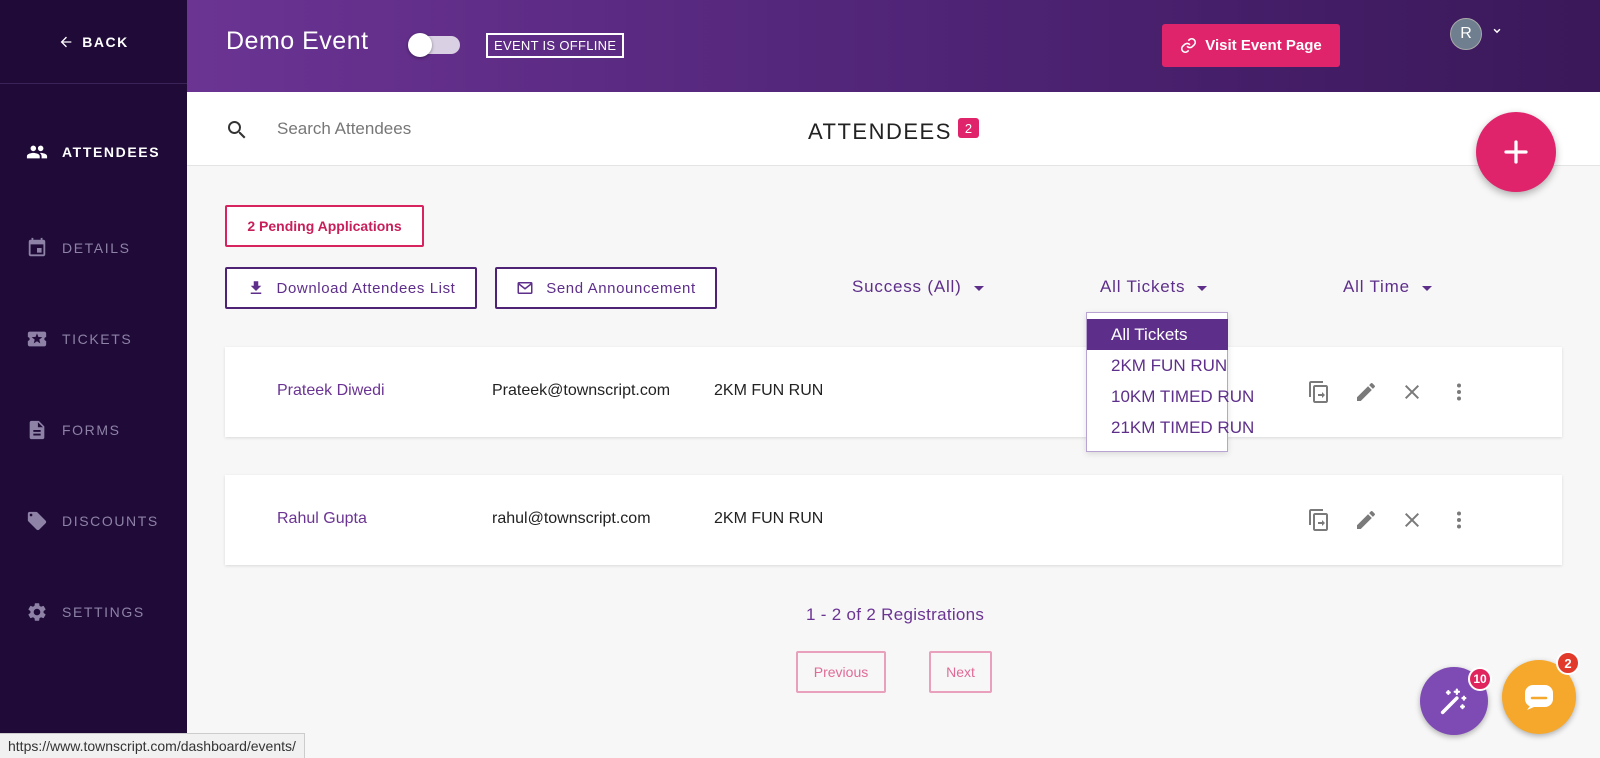 The height and width of the screenshot is (758, 1600). I want to click on add-attendee-button, so click(1516, 152).